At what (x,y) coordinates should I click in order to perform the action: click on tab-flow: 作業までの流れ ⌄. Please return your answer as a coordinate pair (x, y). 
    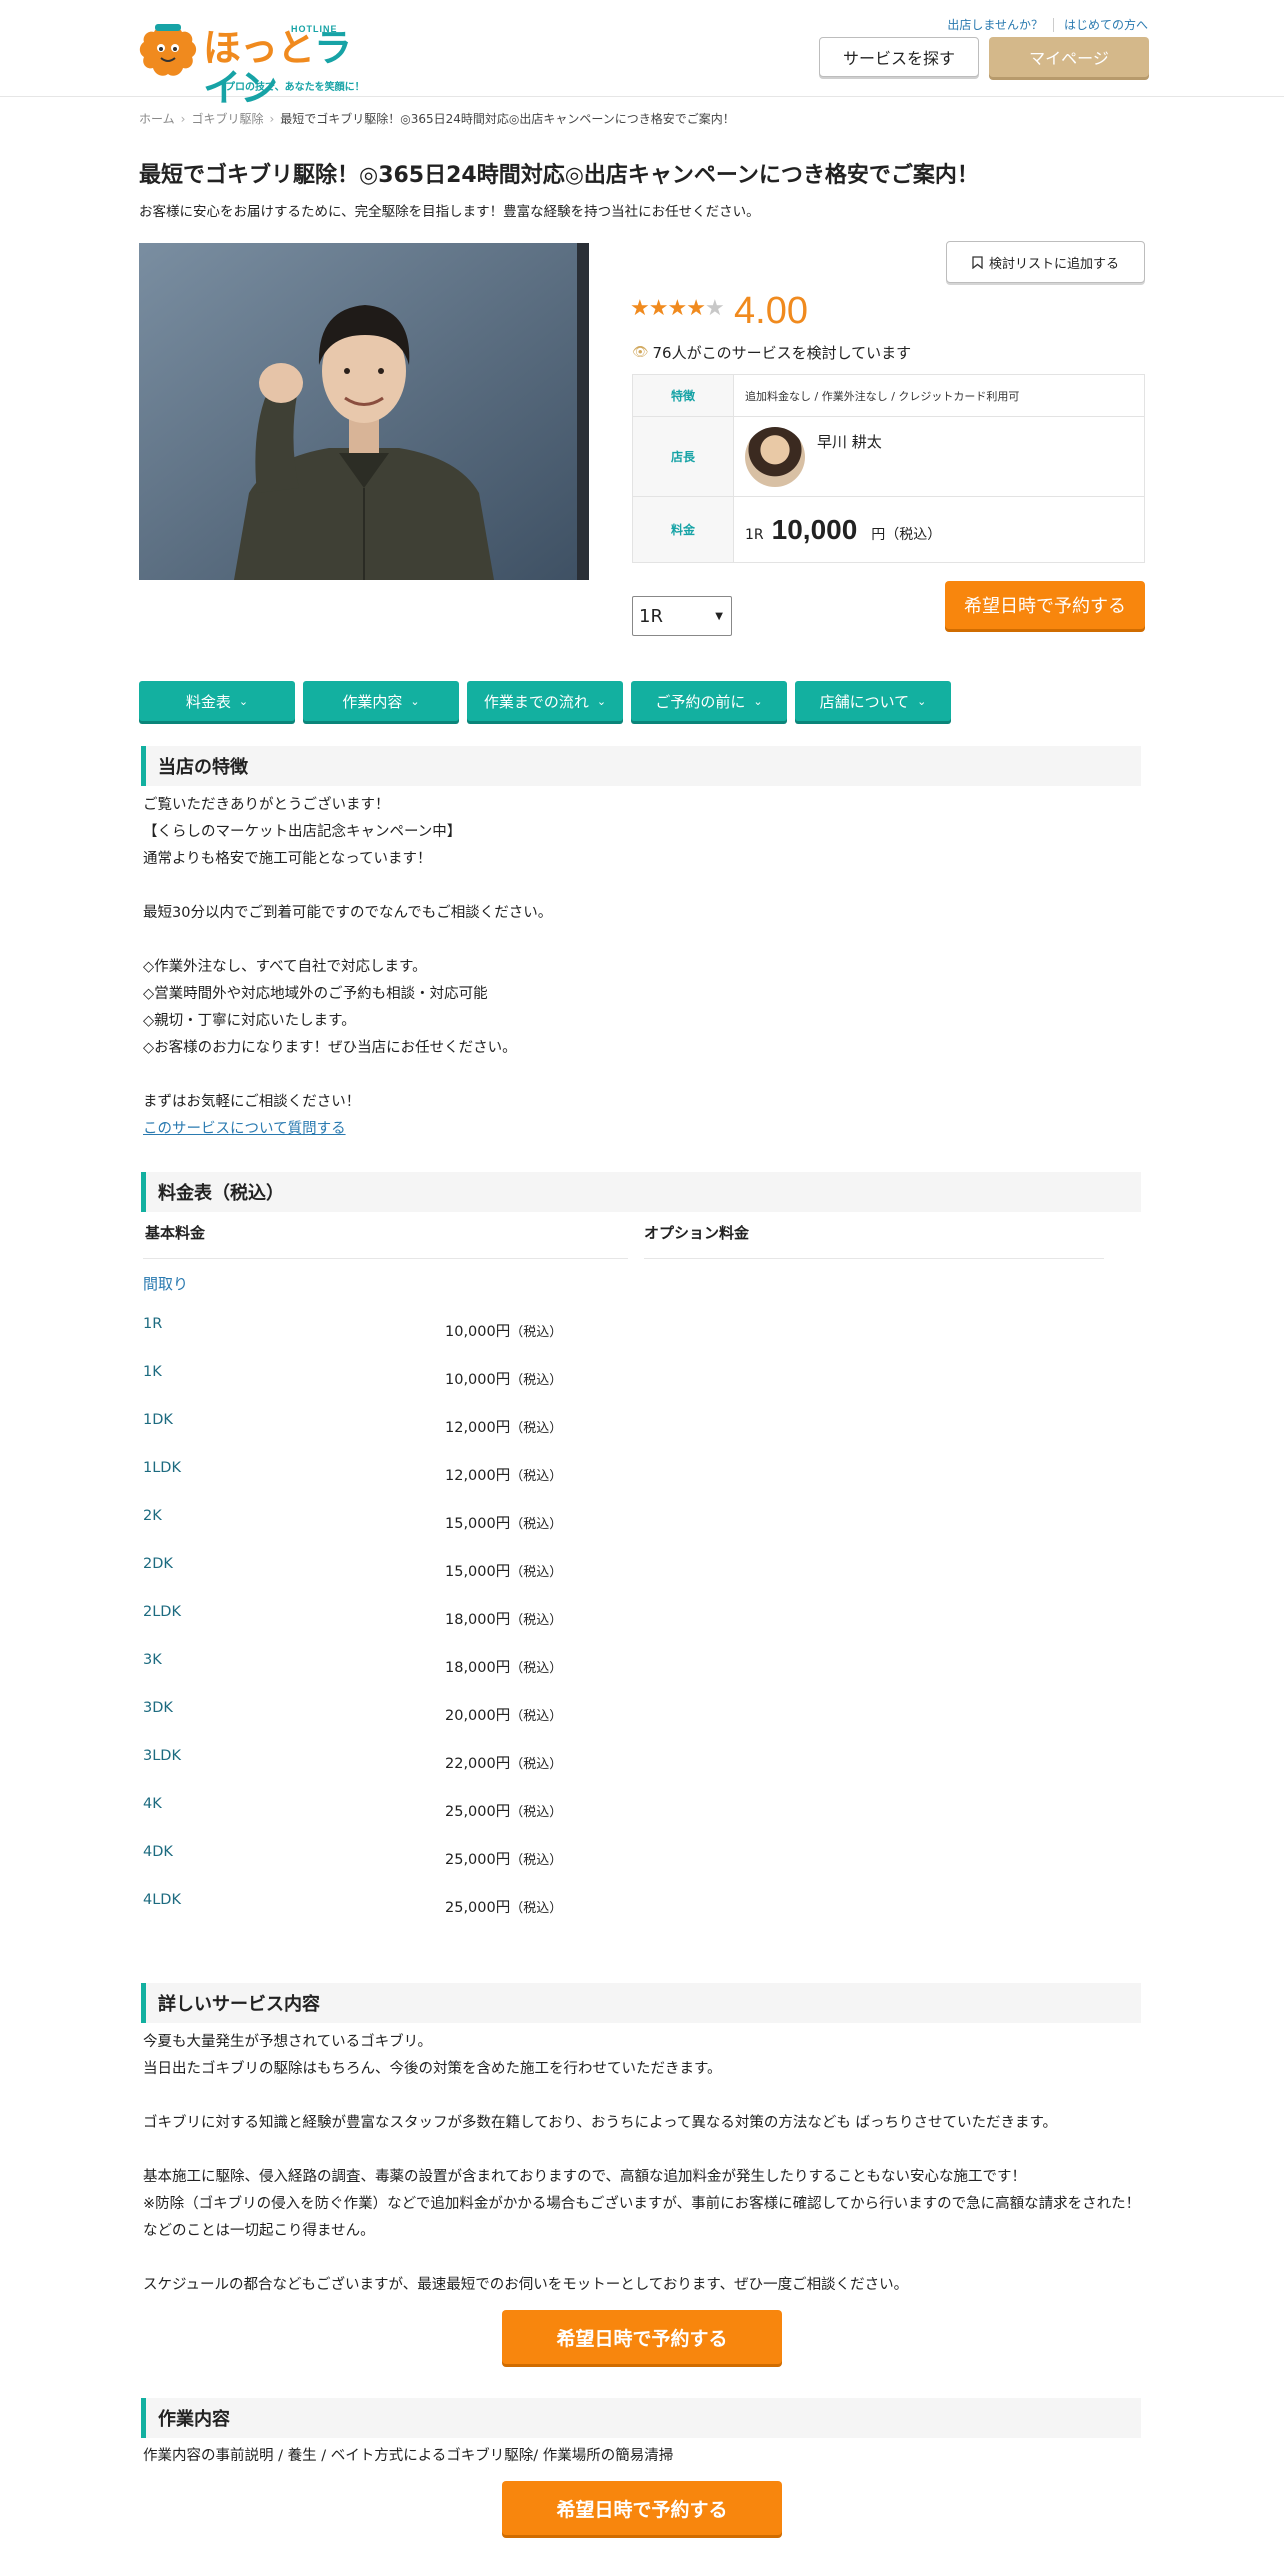
    Looking at the image, I should click on (545, 701).